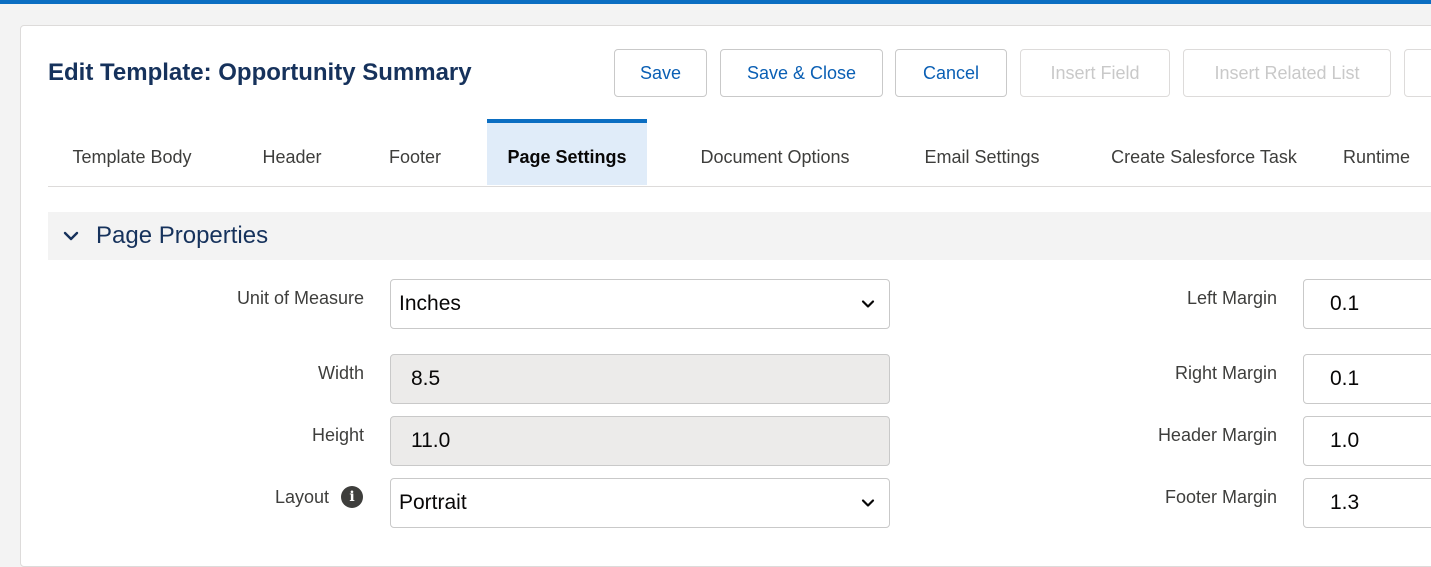 The width and height of the screenshot is (1431, 567). What do you see at coordinates (352, 497) in the screenshot?
I see `info-icon: i` at bounding box center [352, 497].